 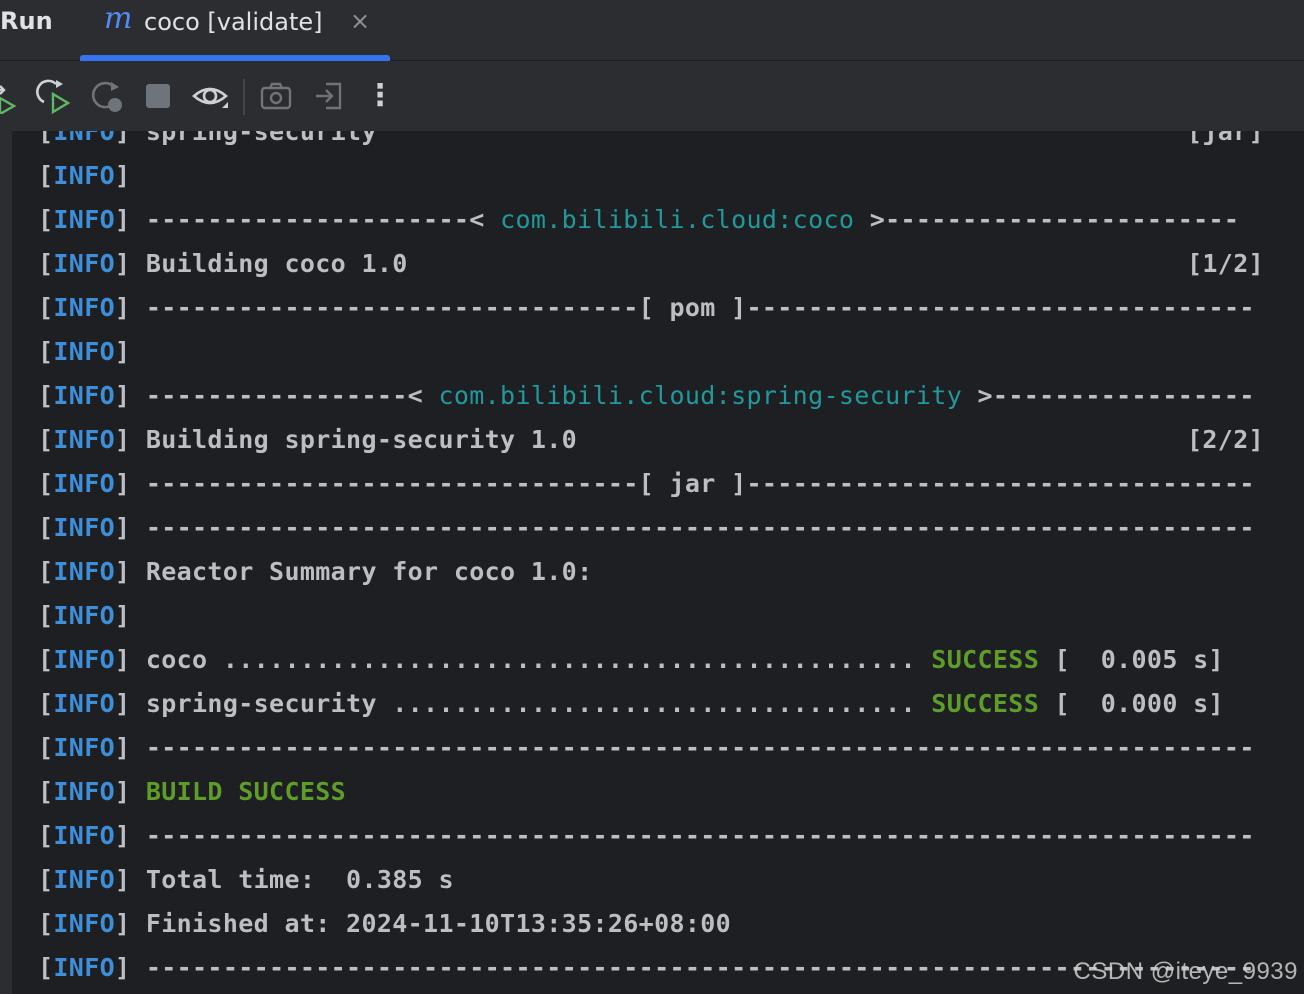 I want to click on toolbar-separator, so click(x=244, y=97).